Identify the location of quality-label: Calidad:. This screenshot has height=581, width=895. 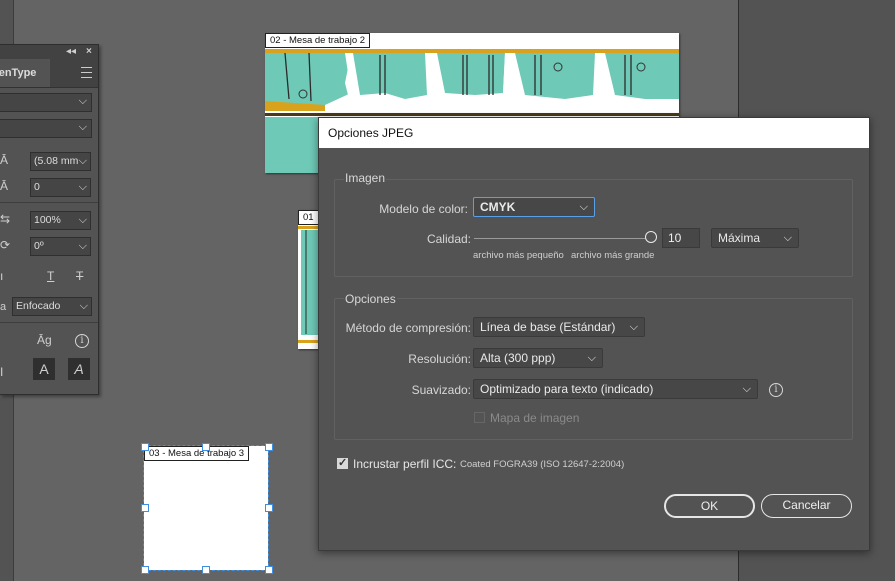
(448, 239).